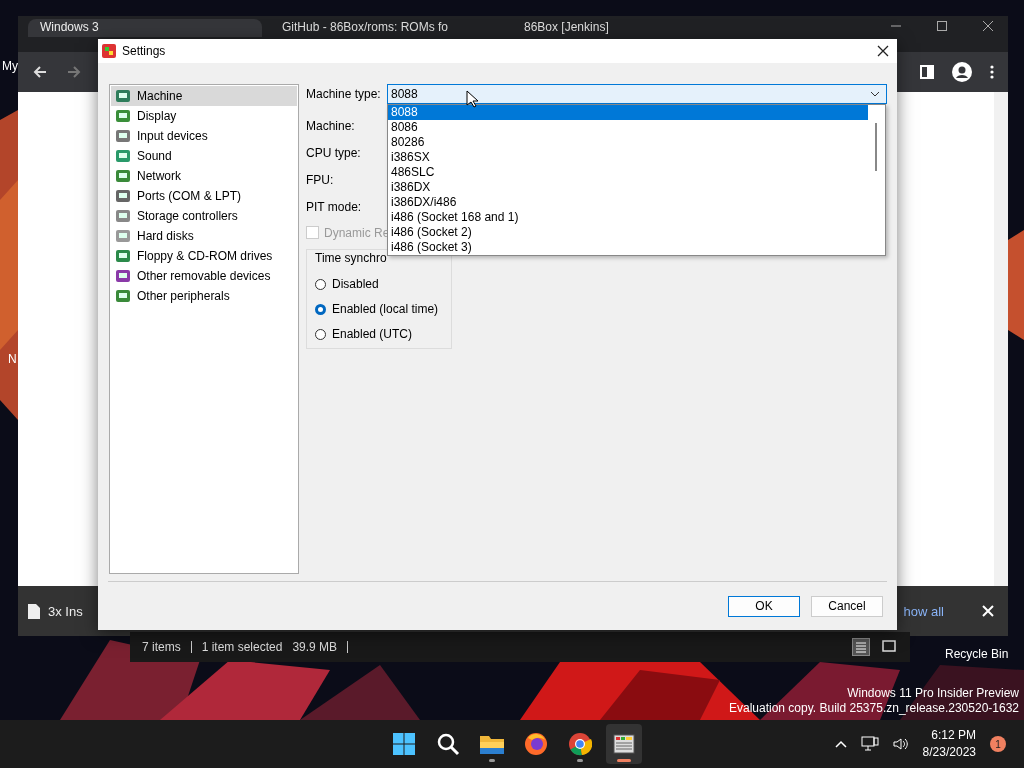 The width and height of the screenshot is (1024, 768). I want to click on selection-info: 1 item selected, so click(242, 647).